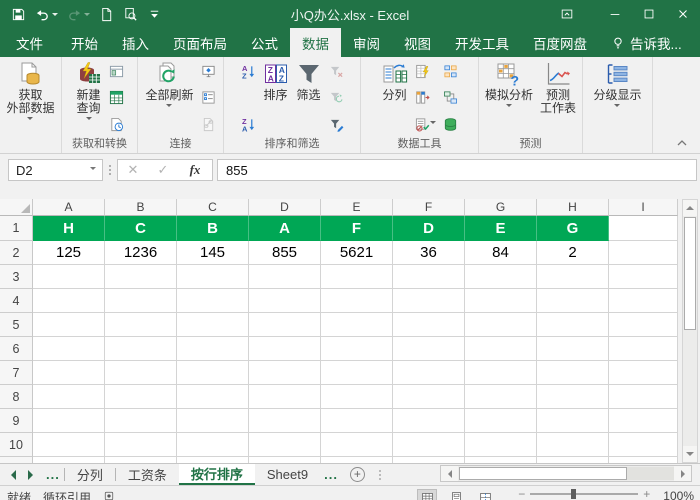  What do you see at coordinates (213, 397) in the screenshot?
I see `cell-C8` at bounding box center [213, 397].